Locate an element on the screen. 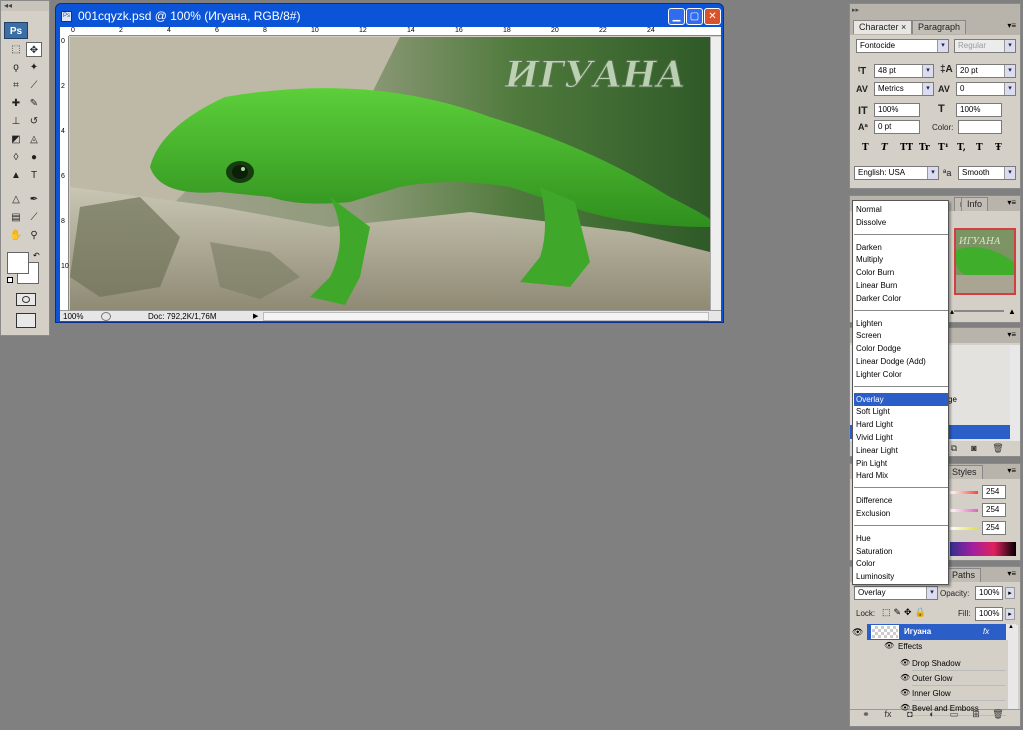 Image resolution: width=1023 pixels, height=730 pixels. camera-icon: ◙ is located at coordinates (974, 448).